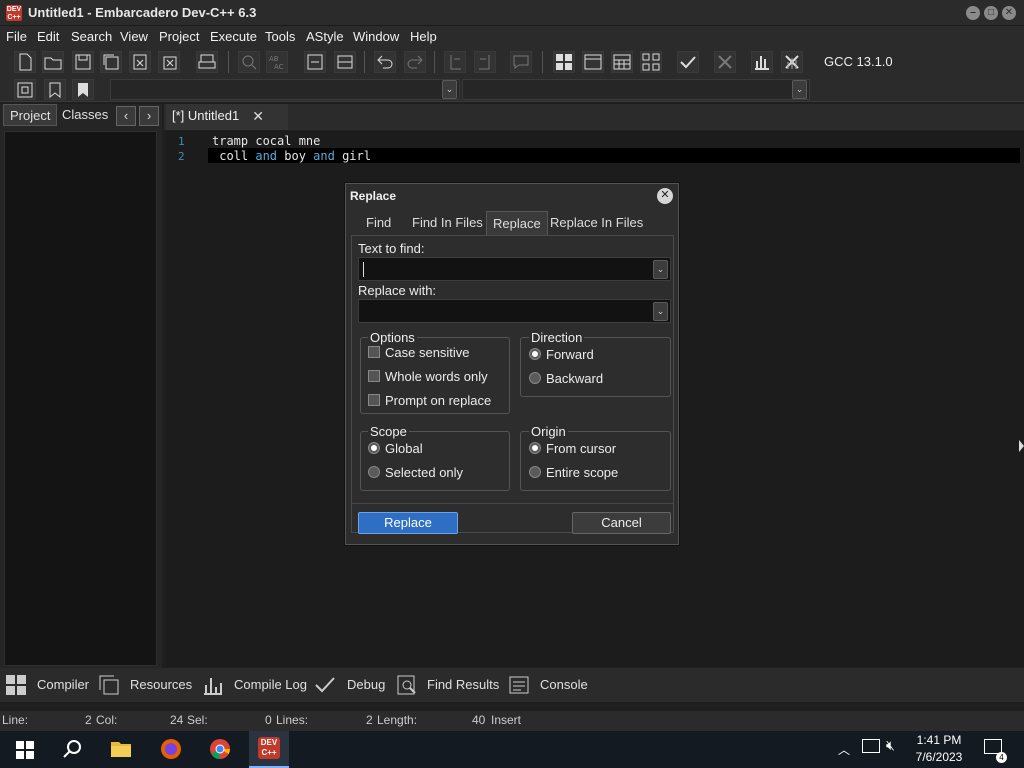 This screenshot has height=768, width=1024. Describe the element at coordinates (171, 749) in the screenshot. I see `firefox-icon` at that location.